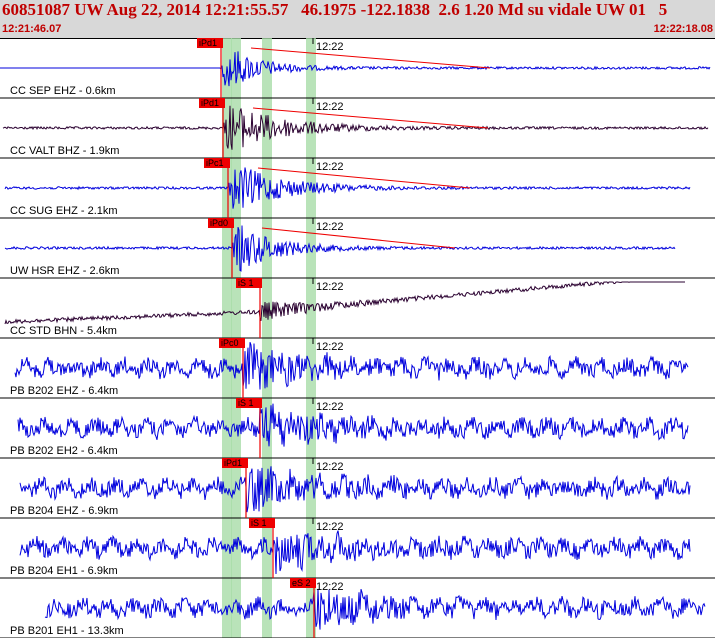  Describe the element at coordinates (64, 271) in the screenshot. I see `station-label: UW HSR EHZ - 2.6km` at that location.